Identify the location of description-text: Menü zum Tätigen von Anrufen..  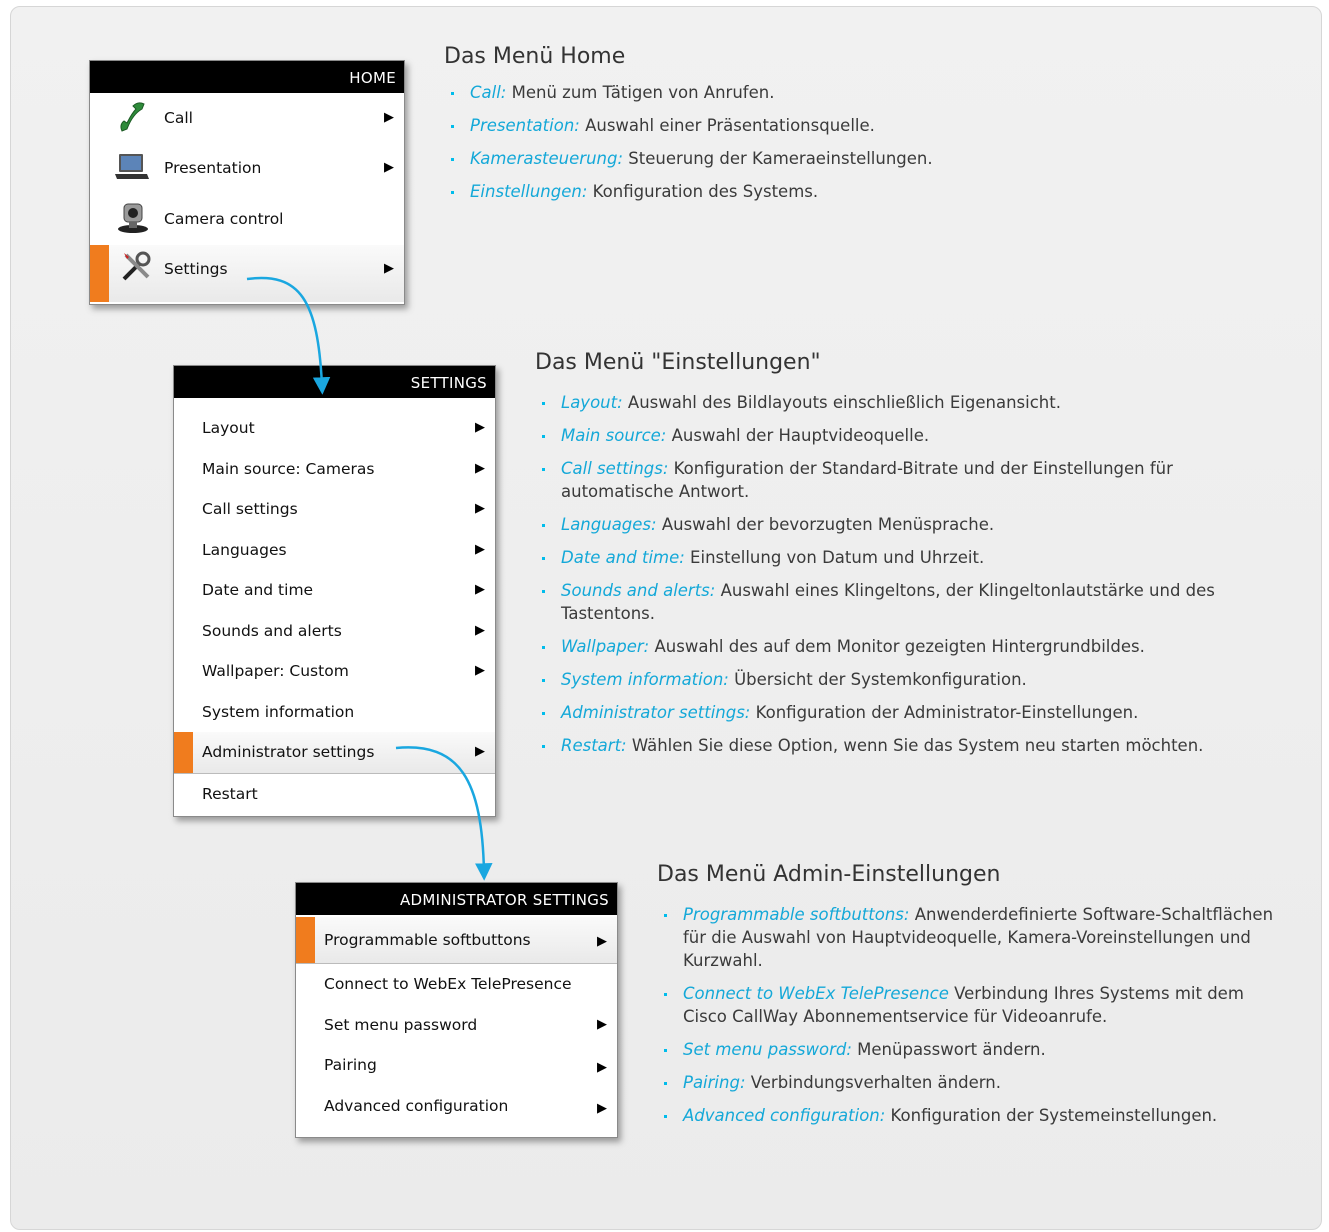
(640, 92).